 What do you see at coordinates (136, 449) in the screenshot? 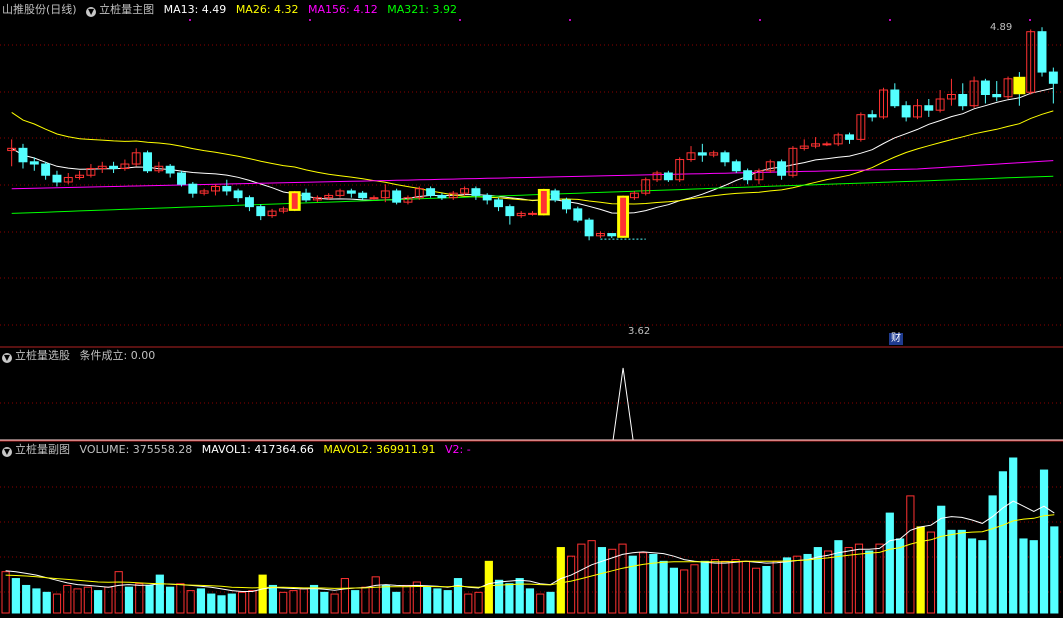
I see `volume-value: VOLUME: 375558.28` at bounding box center [136, 449].